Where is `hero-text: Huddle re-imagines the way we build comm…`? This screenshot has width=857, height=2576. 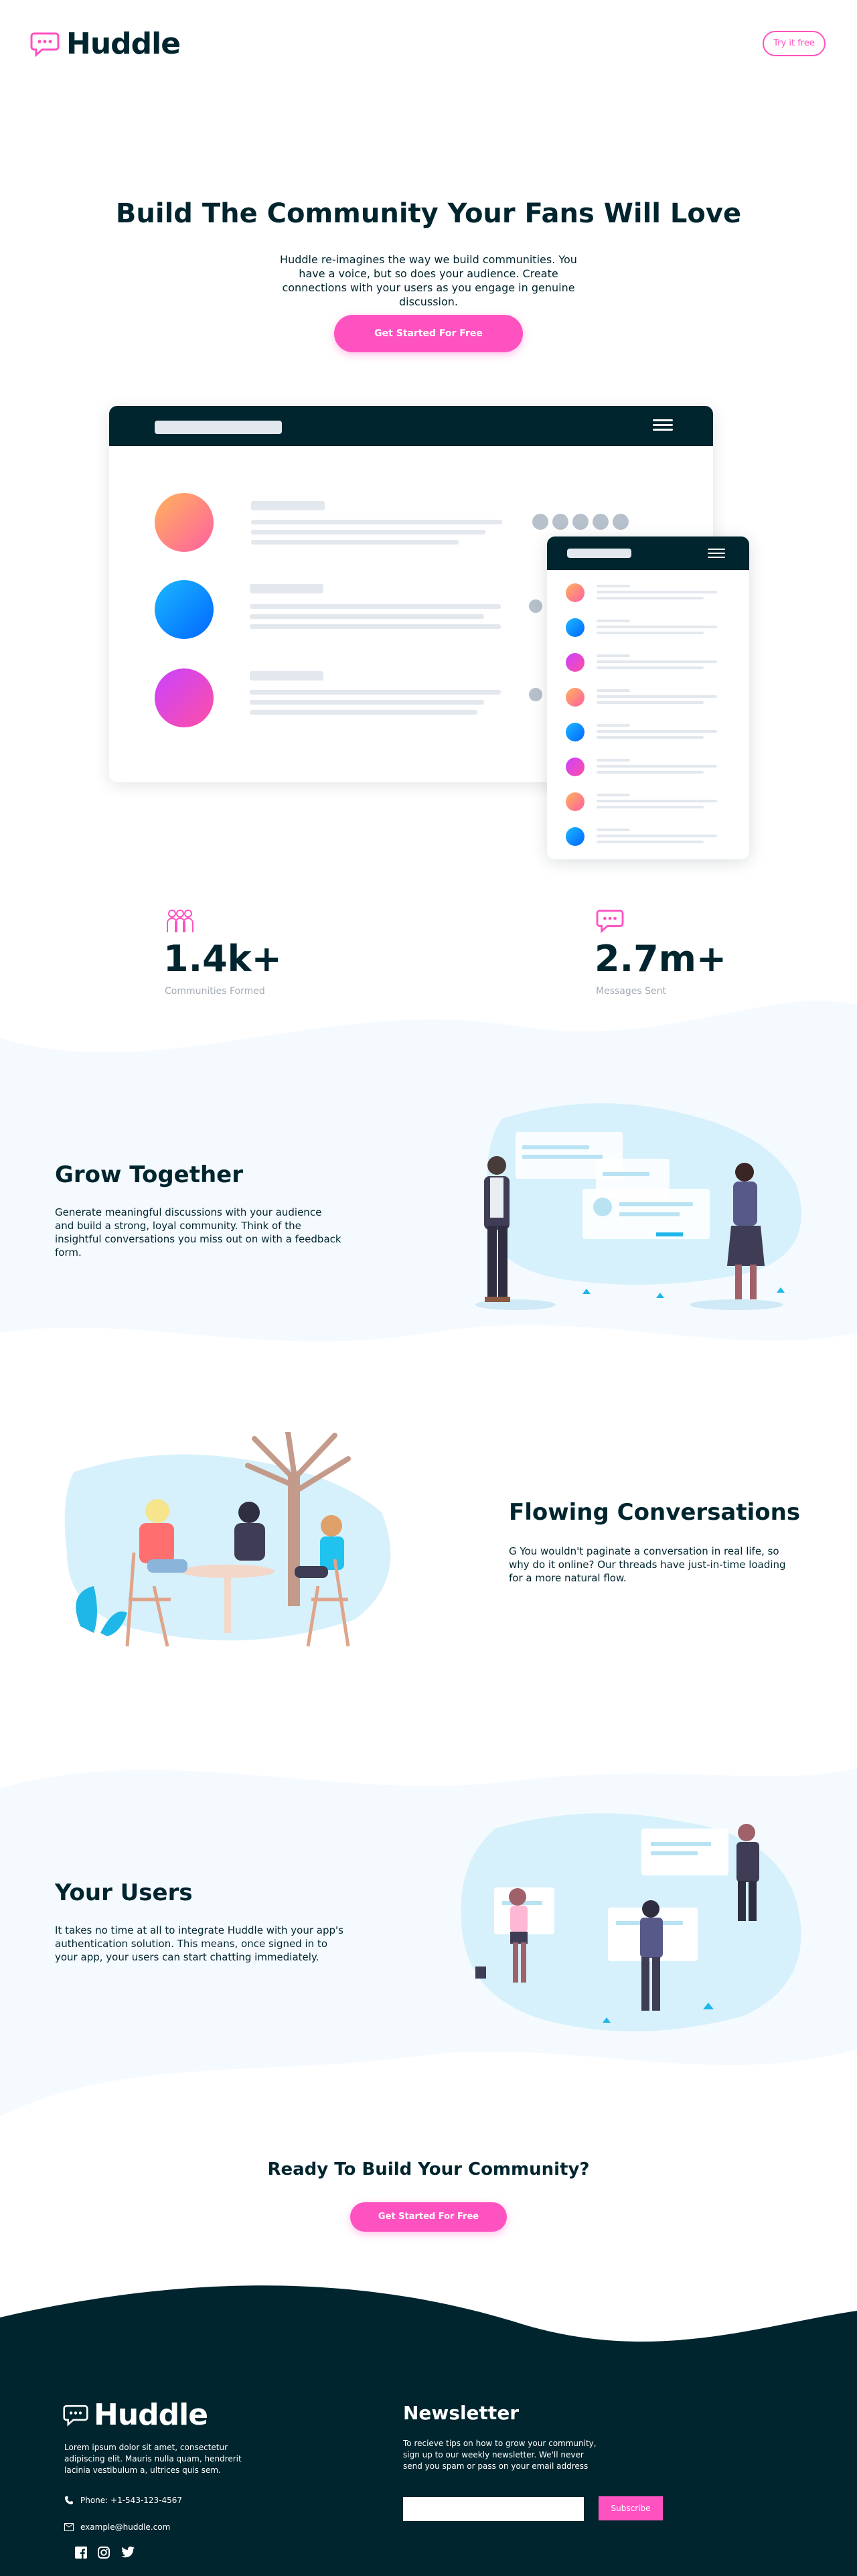 hero-text: Huddle re-imagines the way we build comm… is located at coordinates (428, 280).